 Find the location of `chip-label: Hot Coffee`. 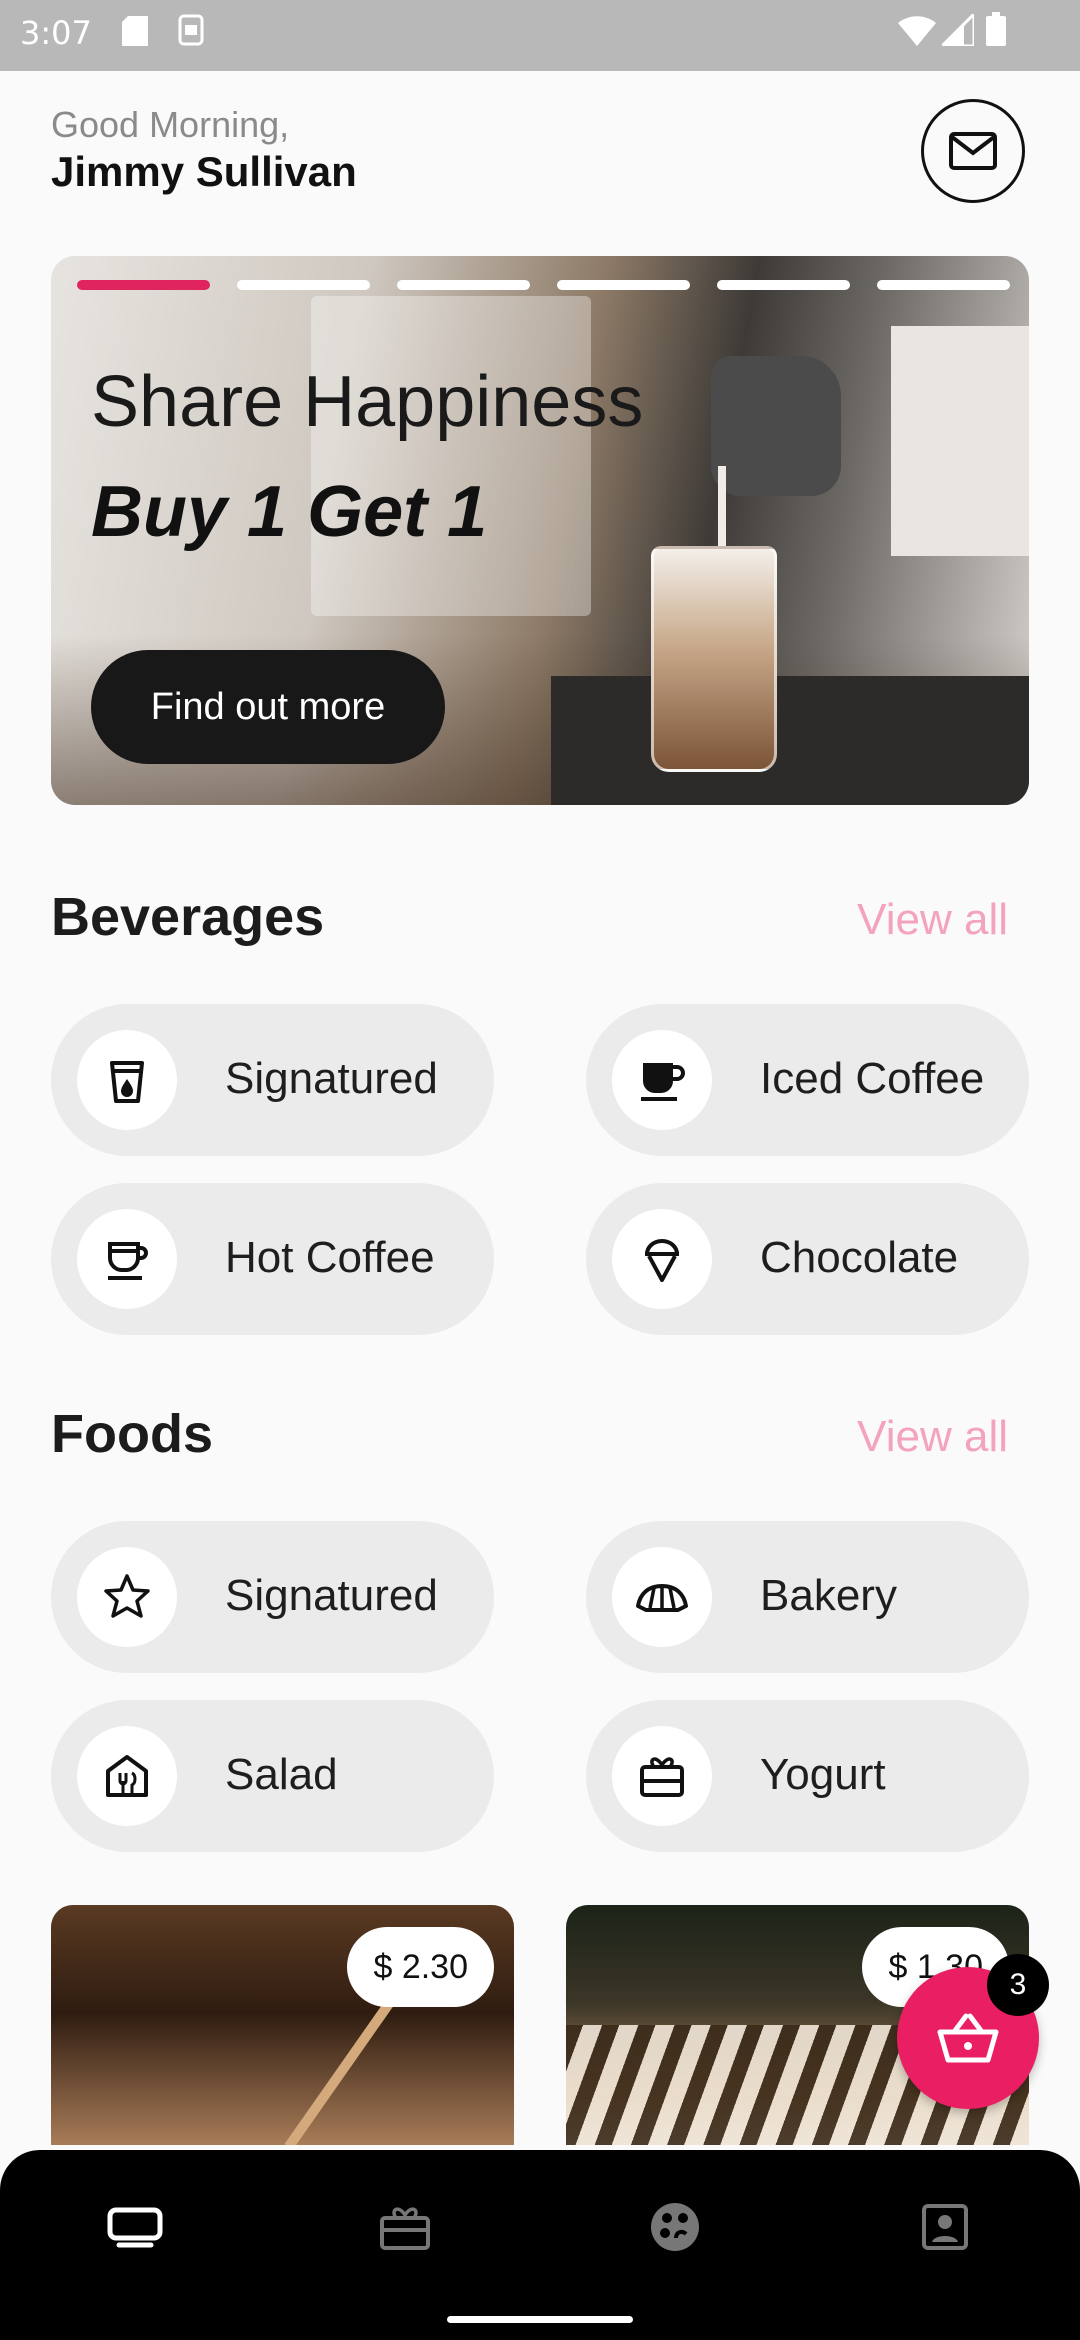

chip-label: Hot Coffee is located at coordinates (330, 1257).